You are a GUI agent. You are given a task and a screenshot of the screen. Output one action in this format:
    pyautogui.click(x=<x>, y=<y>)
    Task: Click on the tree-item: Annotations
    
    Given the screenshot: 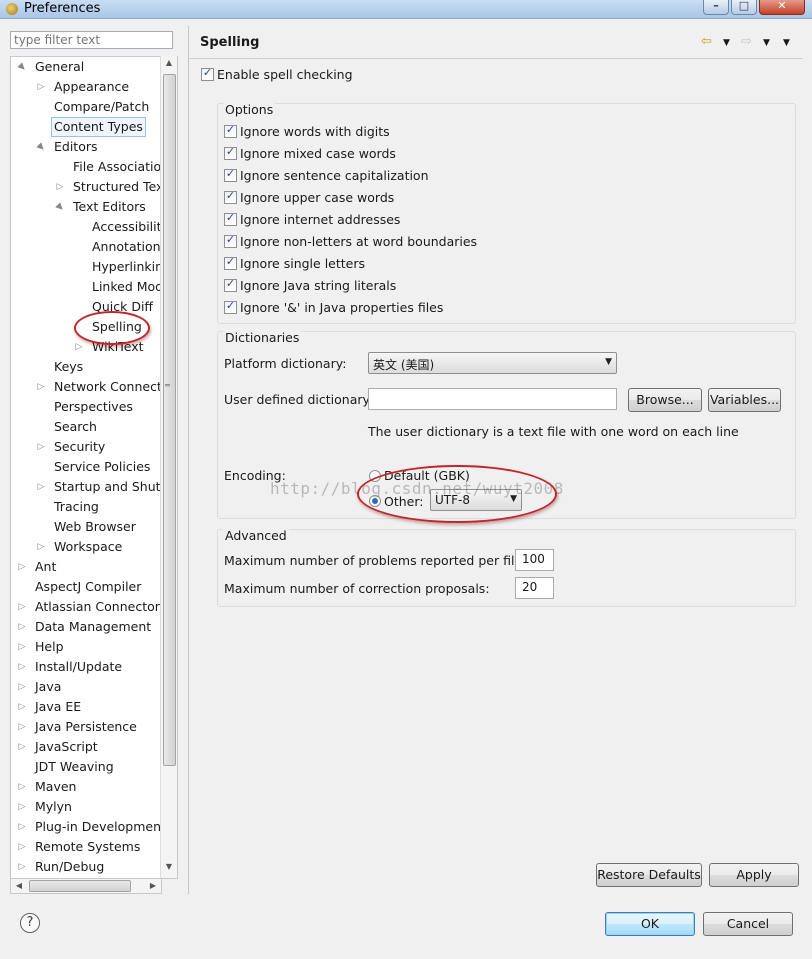 What is the action you would take?
    pyautogui.click(x=86, y=247)
    